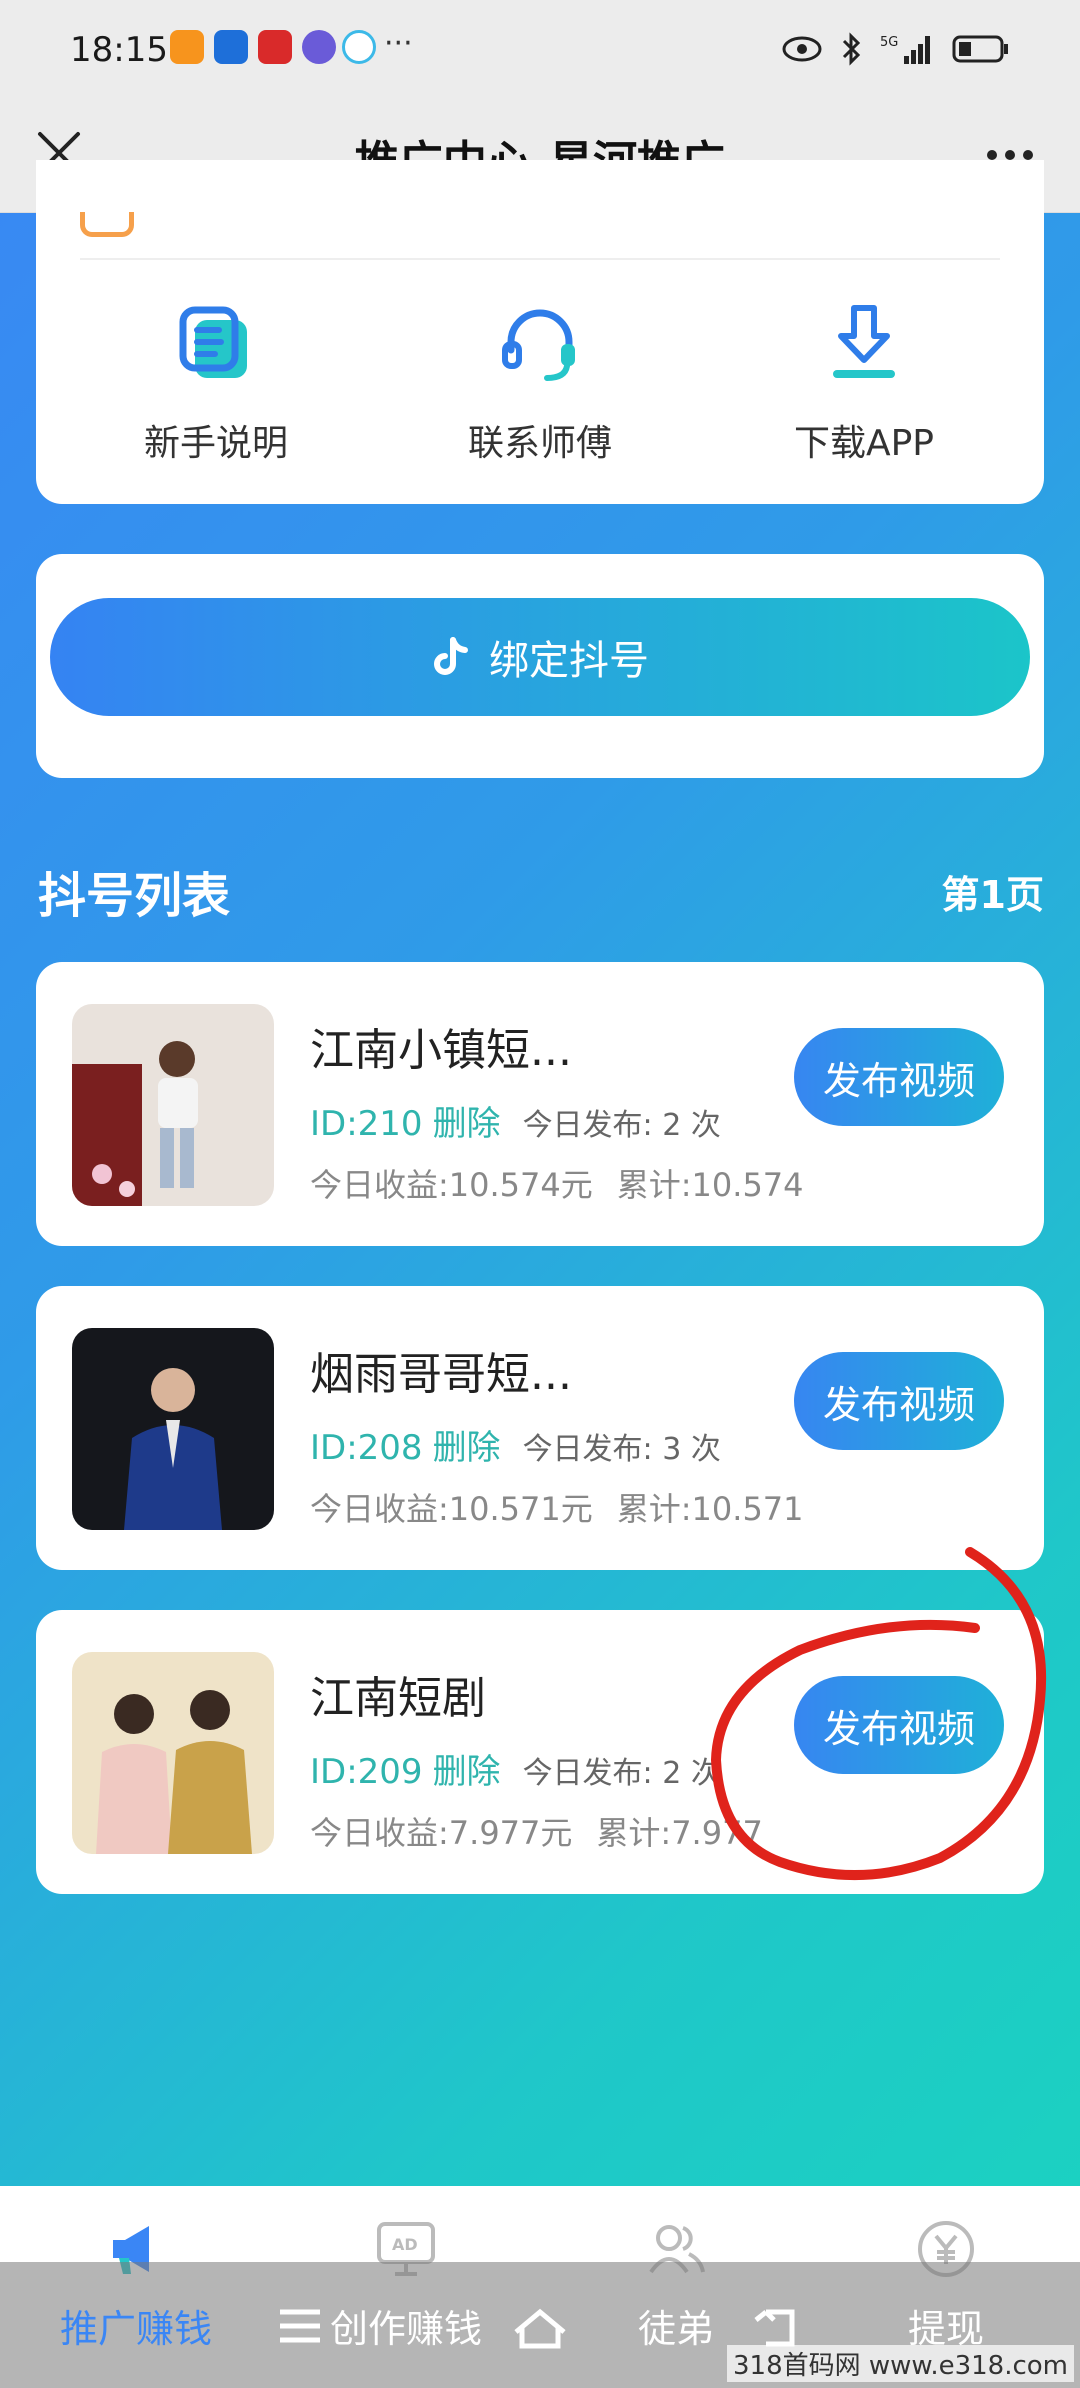 This screenshot has width=1080, height=2388. Describe the element at coordinates (539, 443) in the screenshot. I see `quick-link-label: 联系师傅` at that location.